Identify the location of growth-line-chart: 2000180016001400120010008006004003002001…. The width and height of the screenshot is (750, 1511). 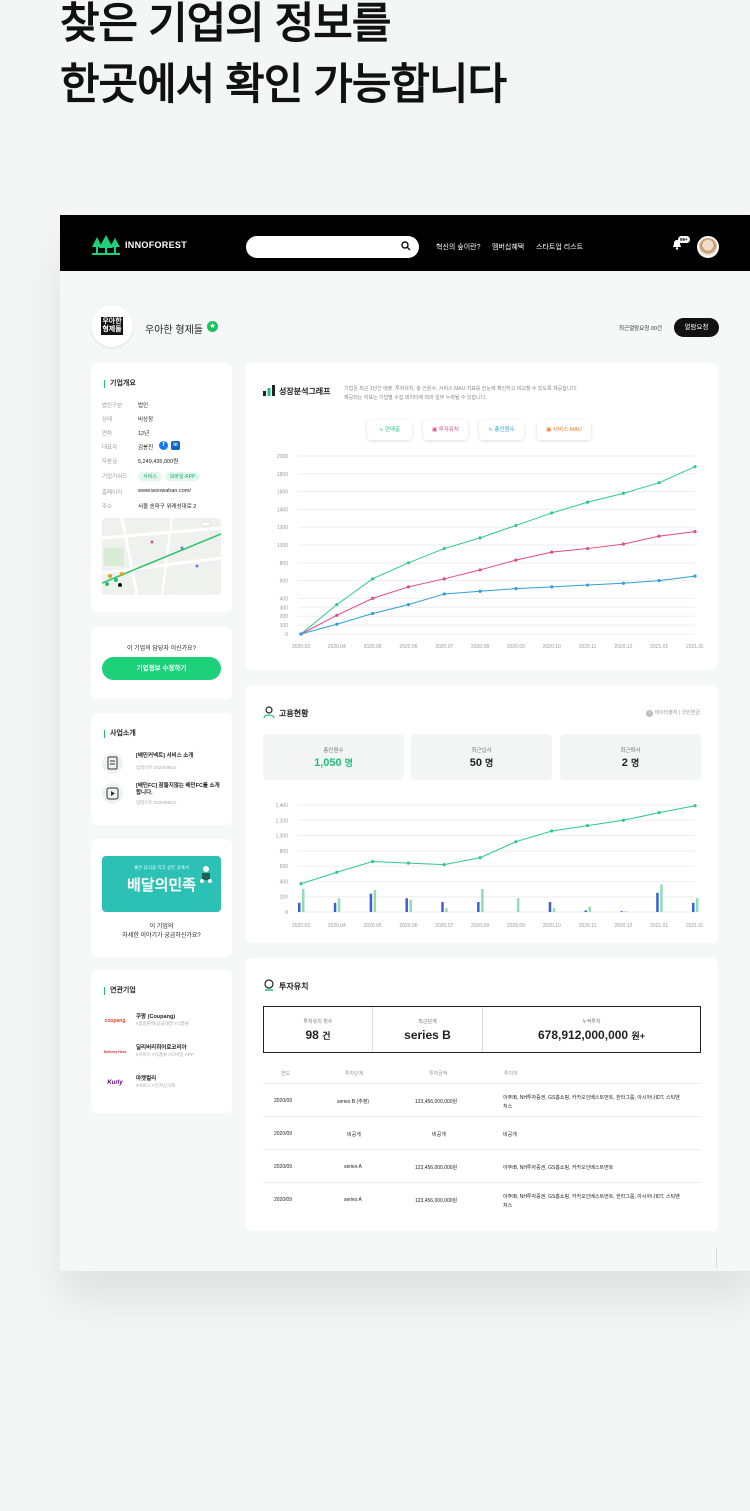
(490, 552).